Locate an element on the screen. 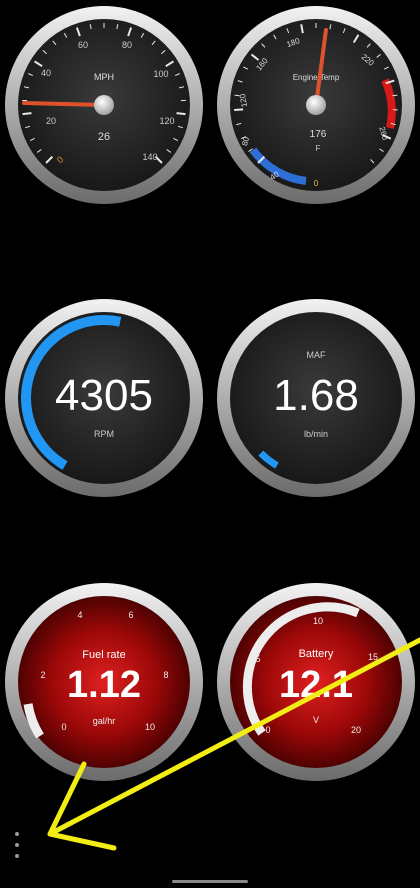 The height and width of the screenshot is (888, 420). maf-gauge: MAF 1.68 lb/min is located at coordinates (316, 398).